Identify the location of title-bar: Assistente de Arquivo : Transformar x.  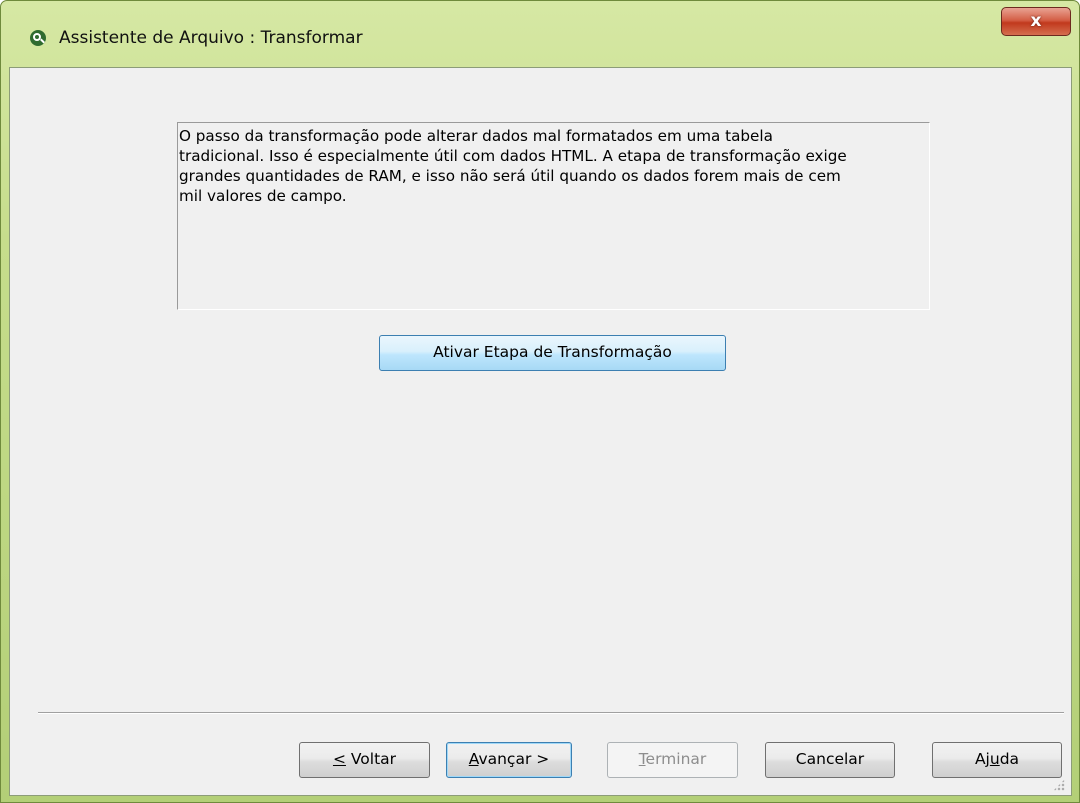
(540, 34).